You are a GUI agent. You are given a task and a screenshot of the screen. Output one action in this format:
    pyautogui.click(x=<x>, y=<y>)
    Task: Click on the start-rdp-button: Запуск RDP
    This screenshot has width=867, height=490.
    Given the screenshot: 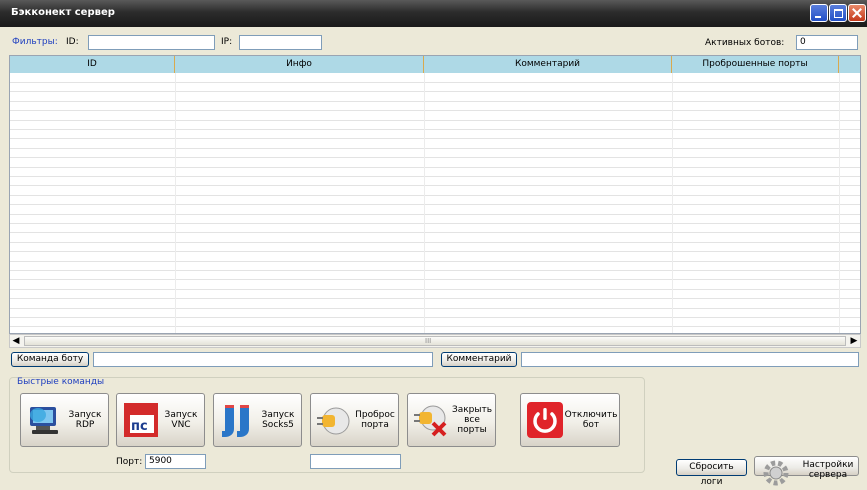 What is the action you would take?
    pyautogui.click(x=64, y=420)
    